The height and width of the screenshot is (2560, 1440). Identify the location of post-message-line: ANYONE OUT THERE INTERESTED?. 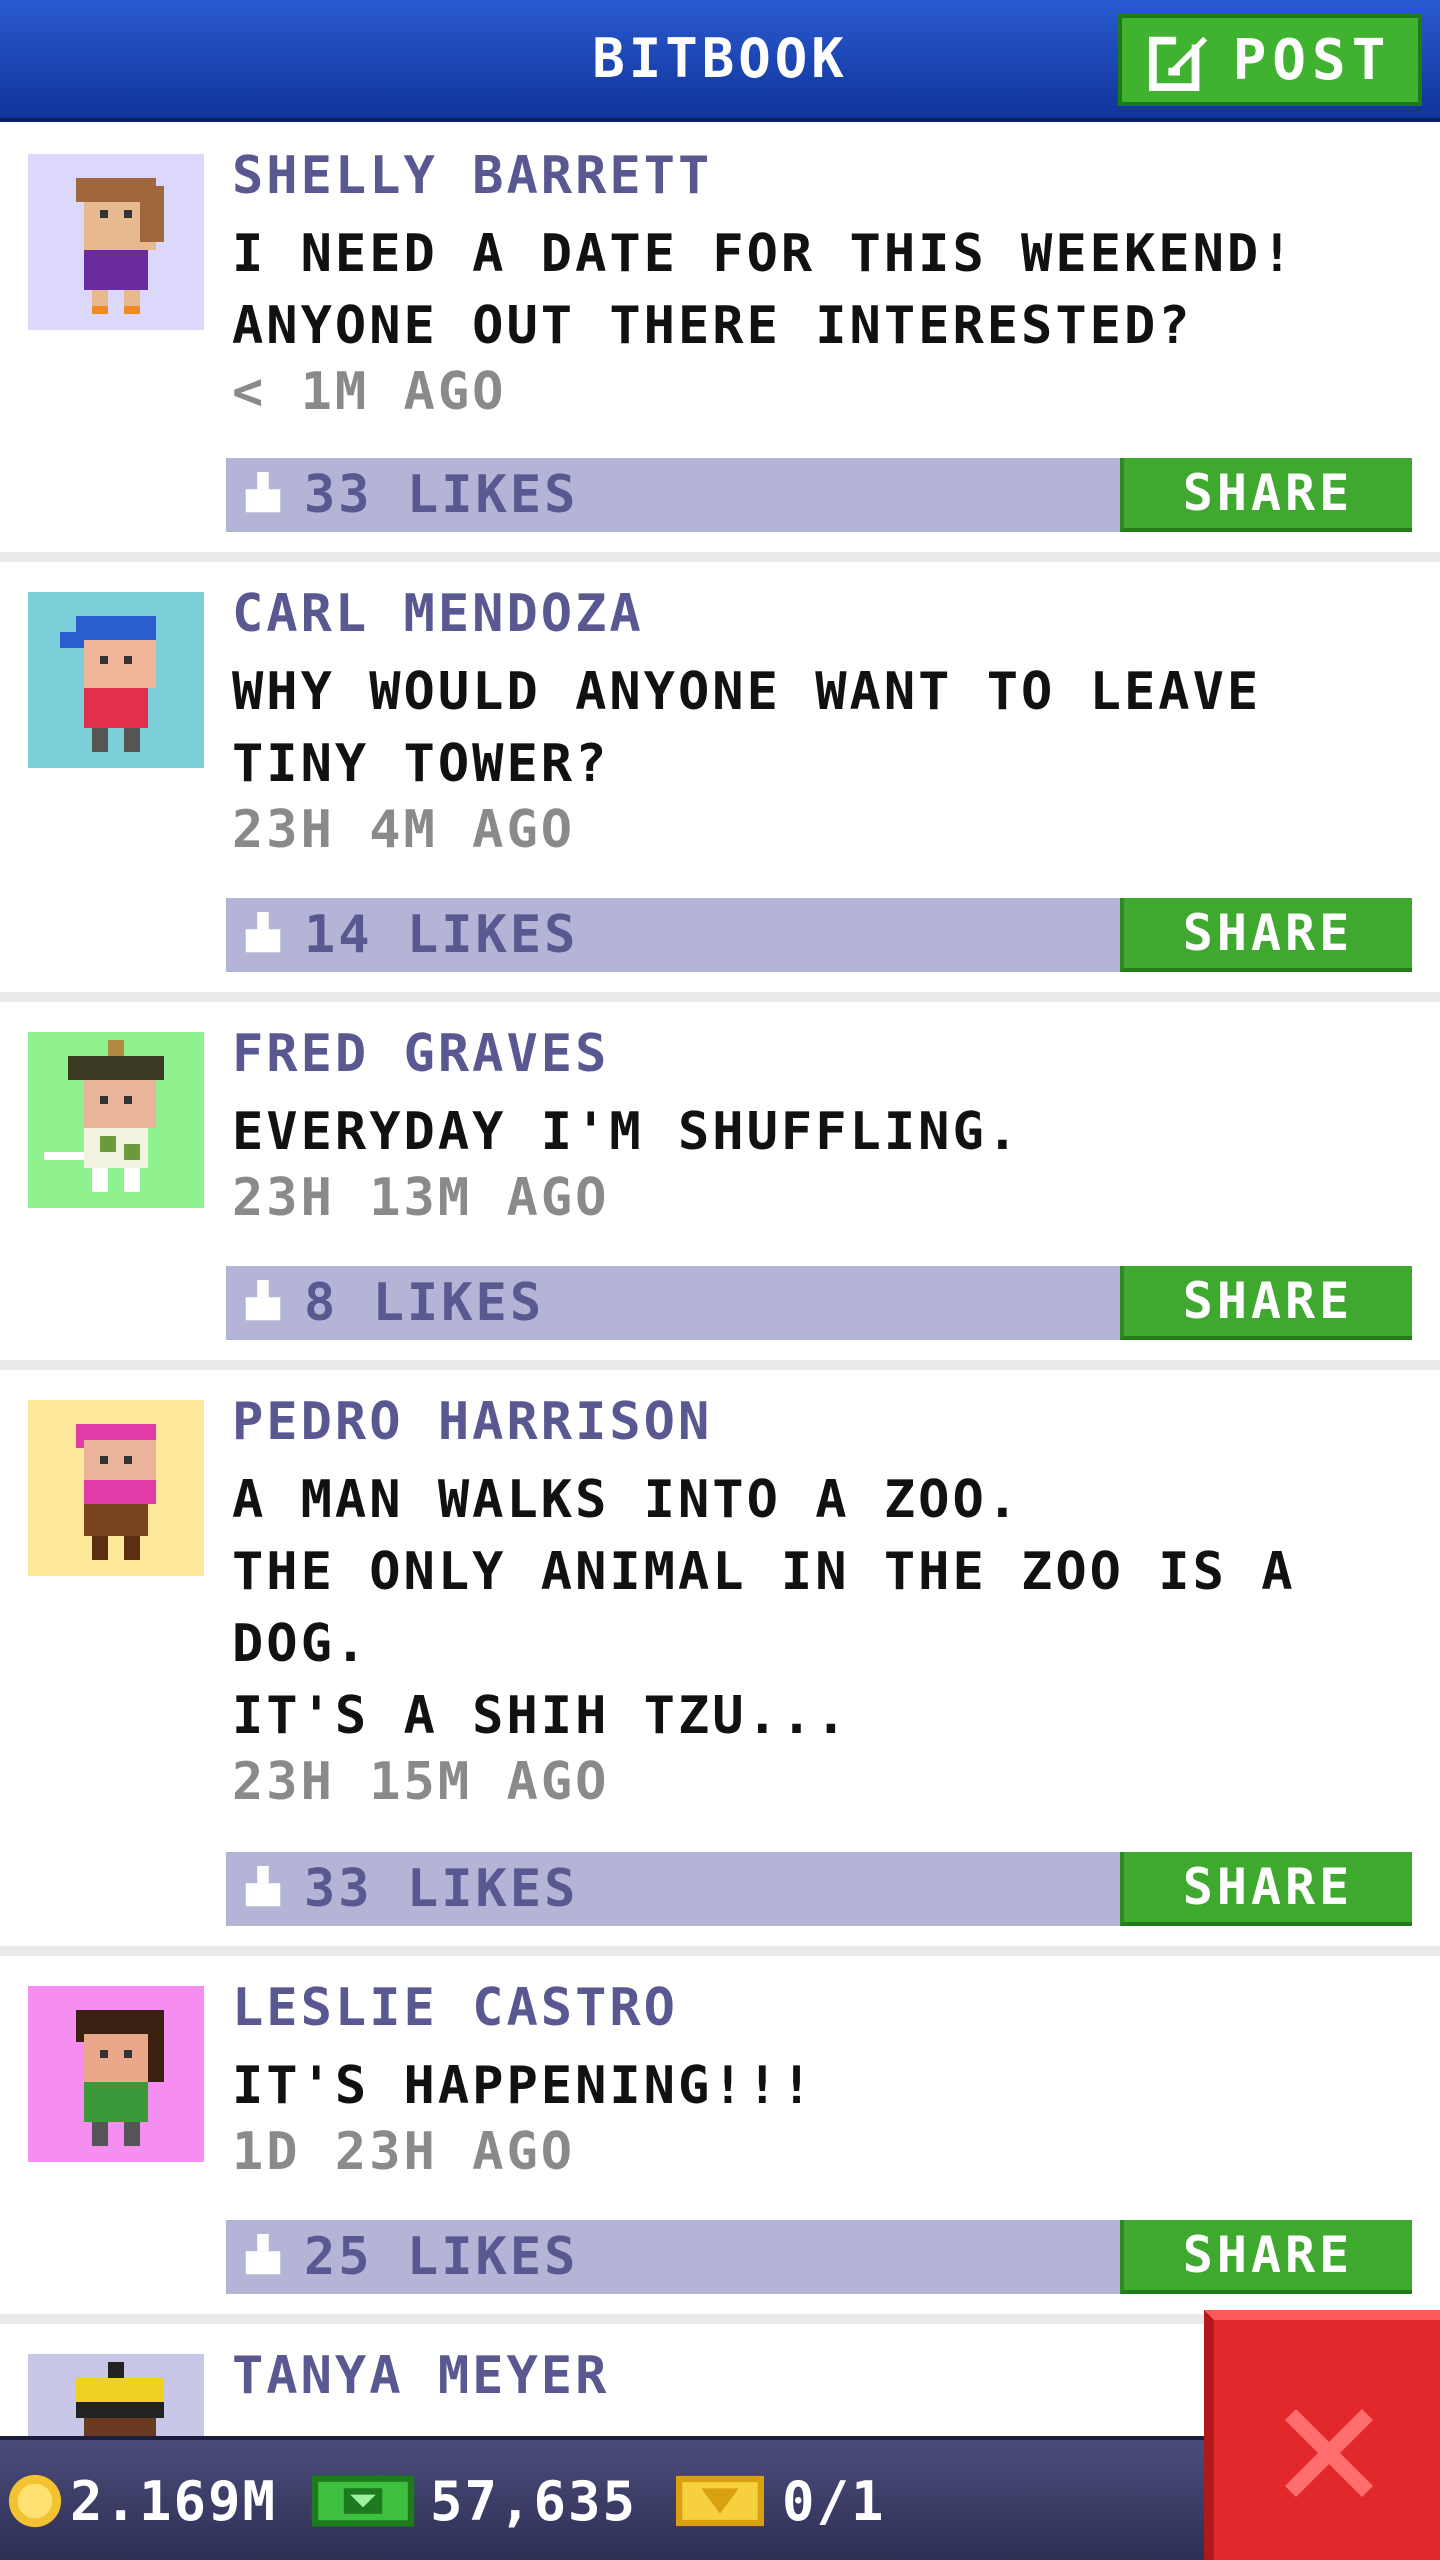
(712, 326).